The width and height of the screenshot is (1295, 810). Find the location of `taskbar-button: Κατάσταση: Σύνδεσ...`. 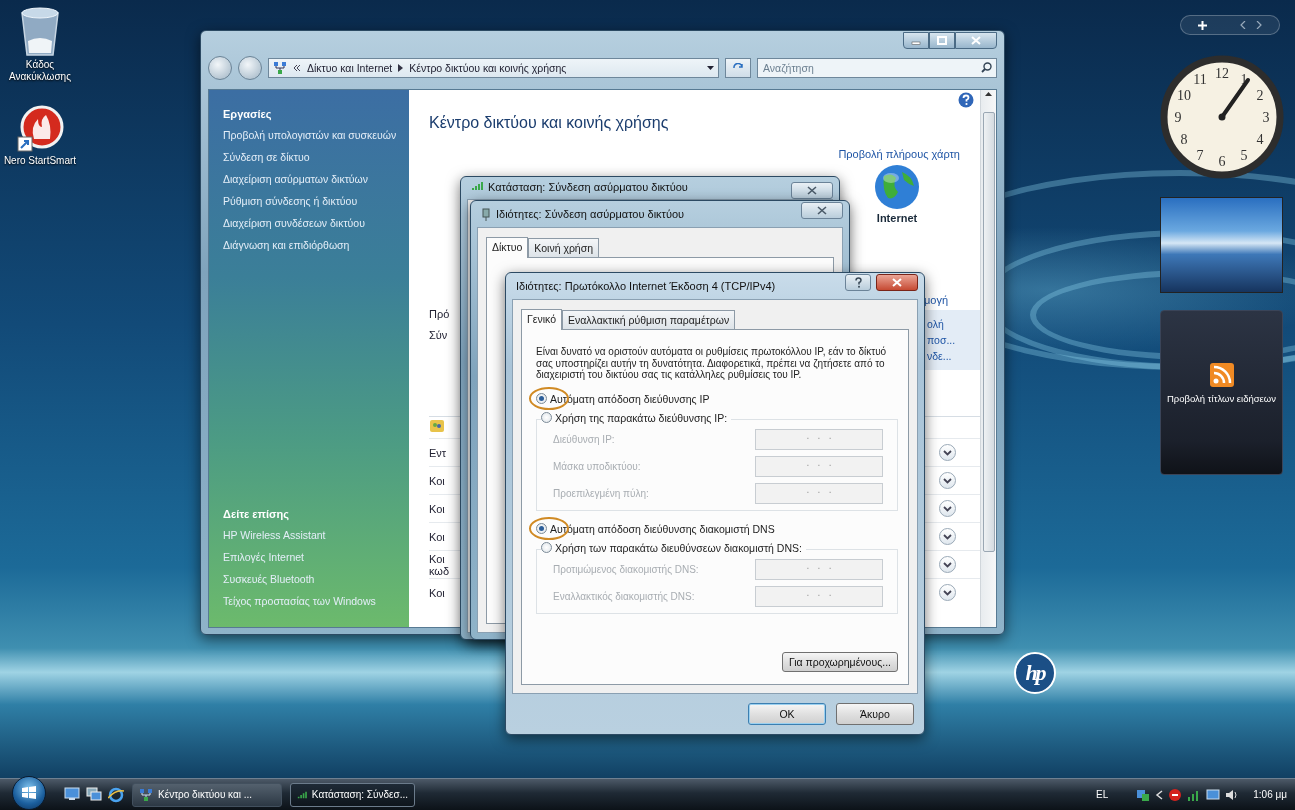

taskbar-button: Κατάσταση: Σύνδεσ... is located at coordinates (352, 794).